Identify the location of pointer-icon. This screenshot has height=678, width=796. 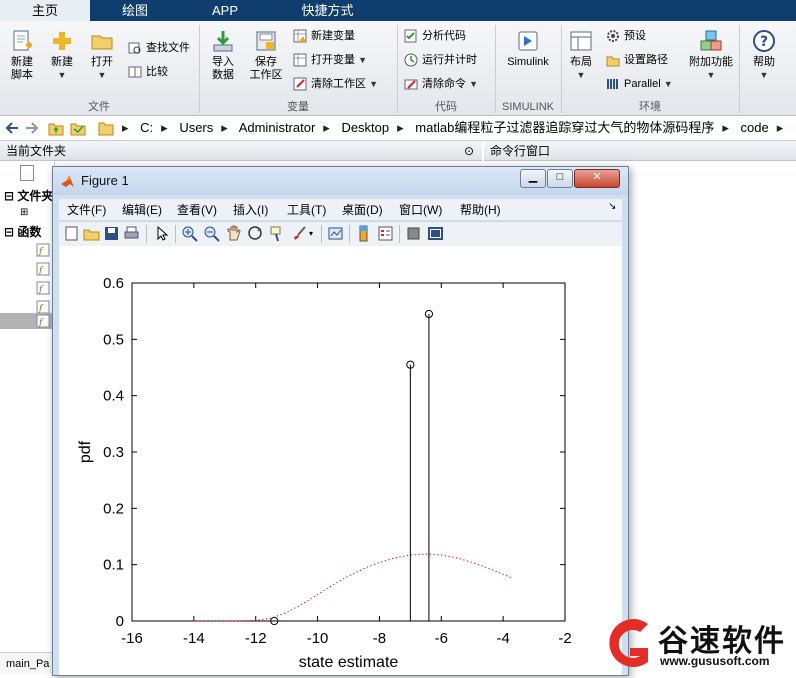
(161, 233).